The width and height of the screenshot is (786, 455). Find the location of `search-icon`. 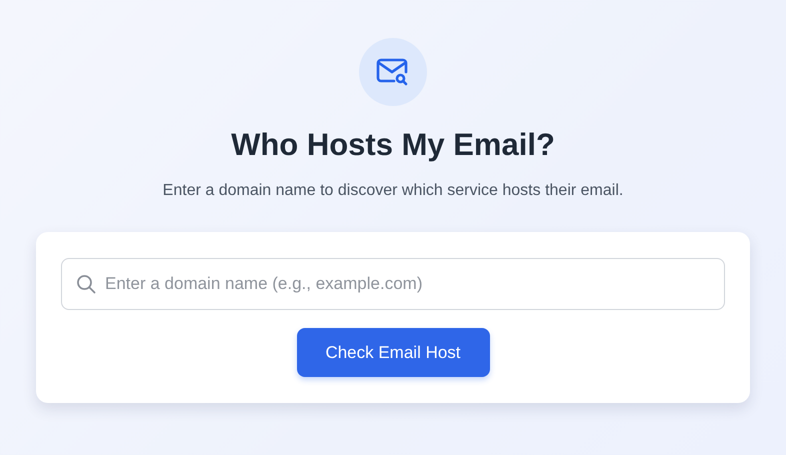

search-icon is located at coordinates (86, 284).